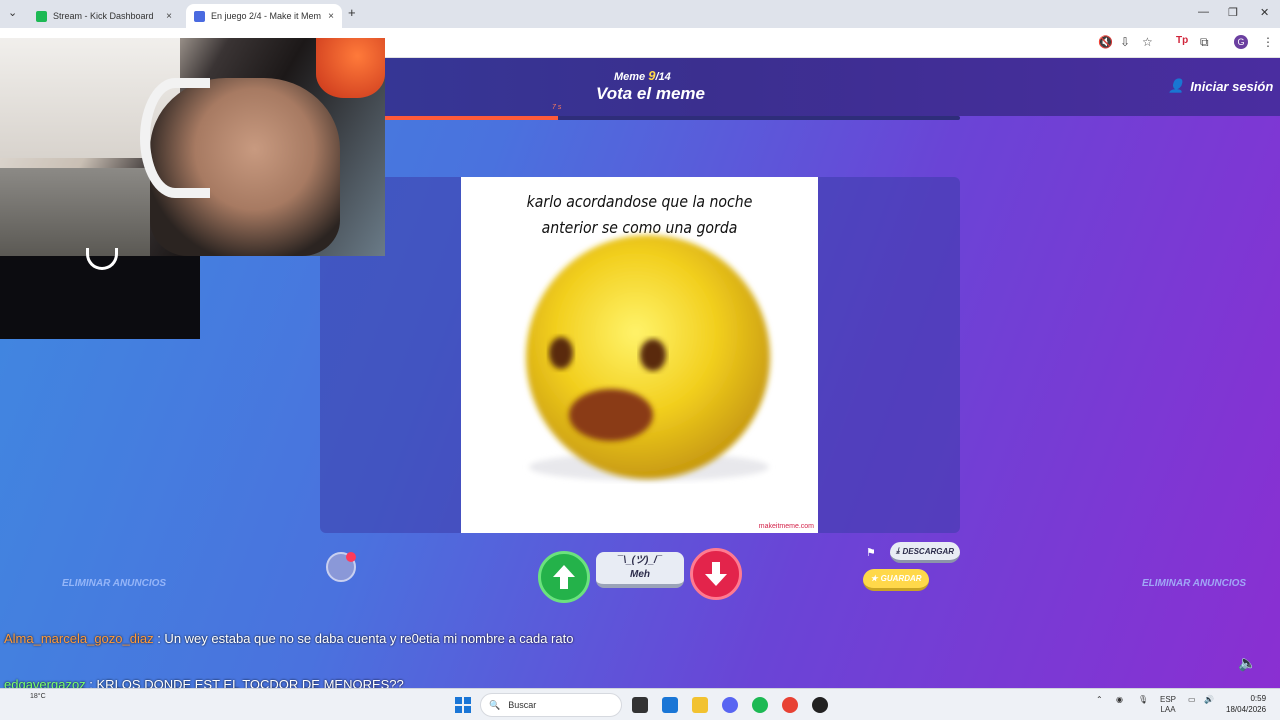  I want to click on clock: 0:59 18/04/2026, so click(1246, 704).